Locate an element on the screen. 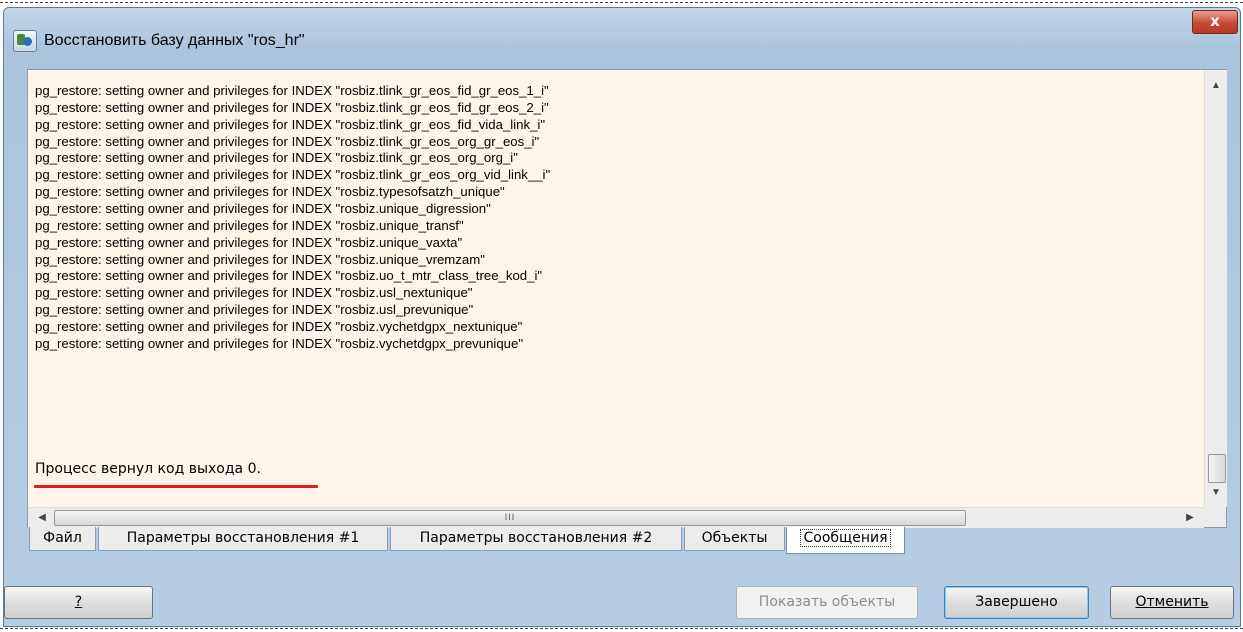 This screenshot has height=632, width=1243. title-bar: Восстановить базу данных "ros_hr" x is located at coordinates (622, 38).